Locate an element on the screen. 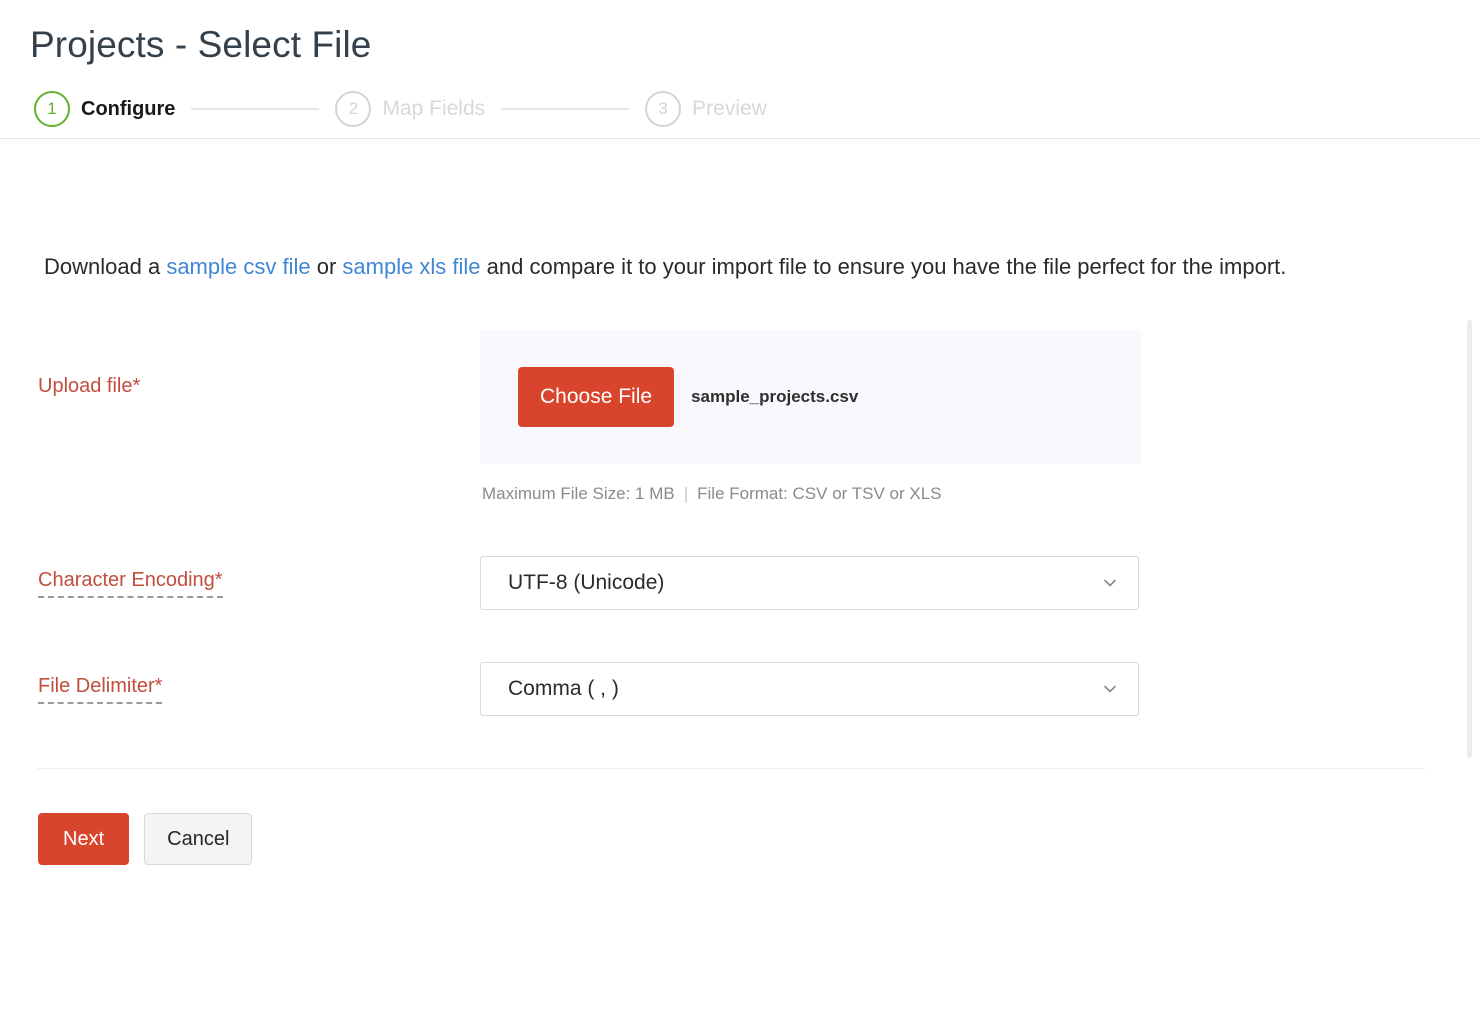  import-stepper: 1 Configure 2 Map Fields 3 Preview is located at coordinates (740, 98).